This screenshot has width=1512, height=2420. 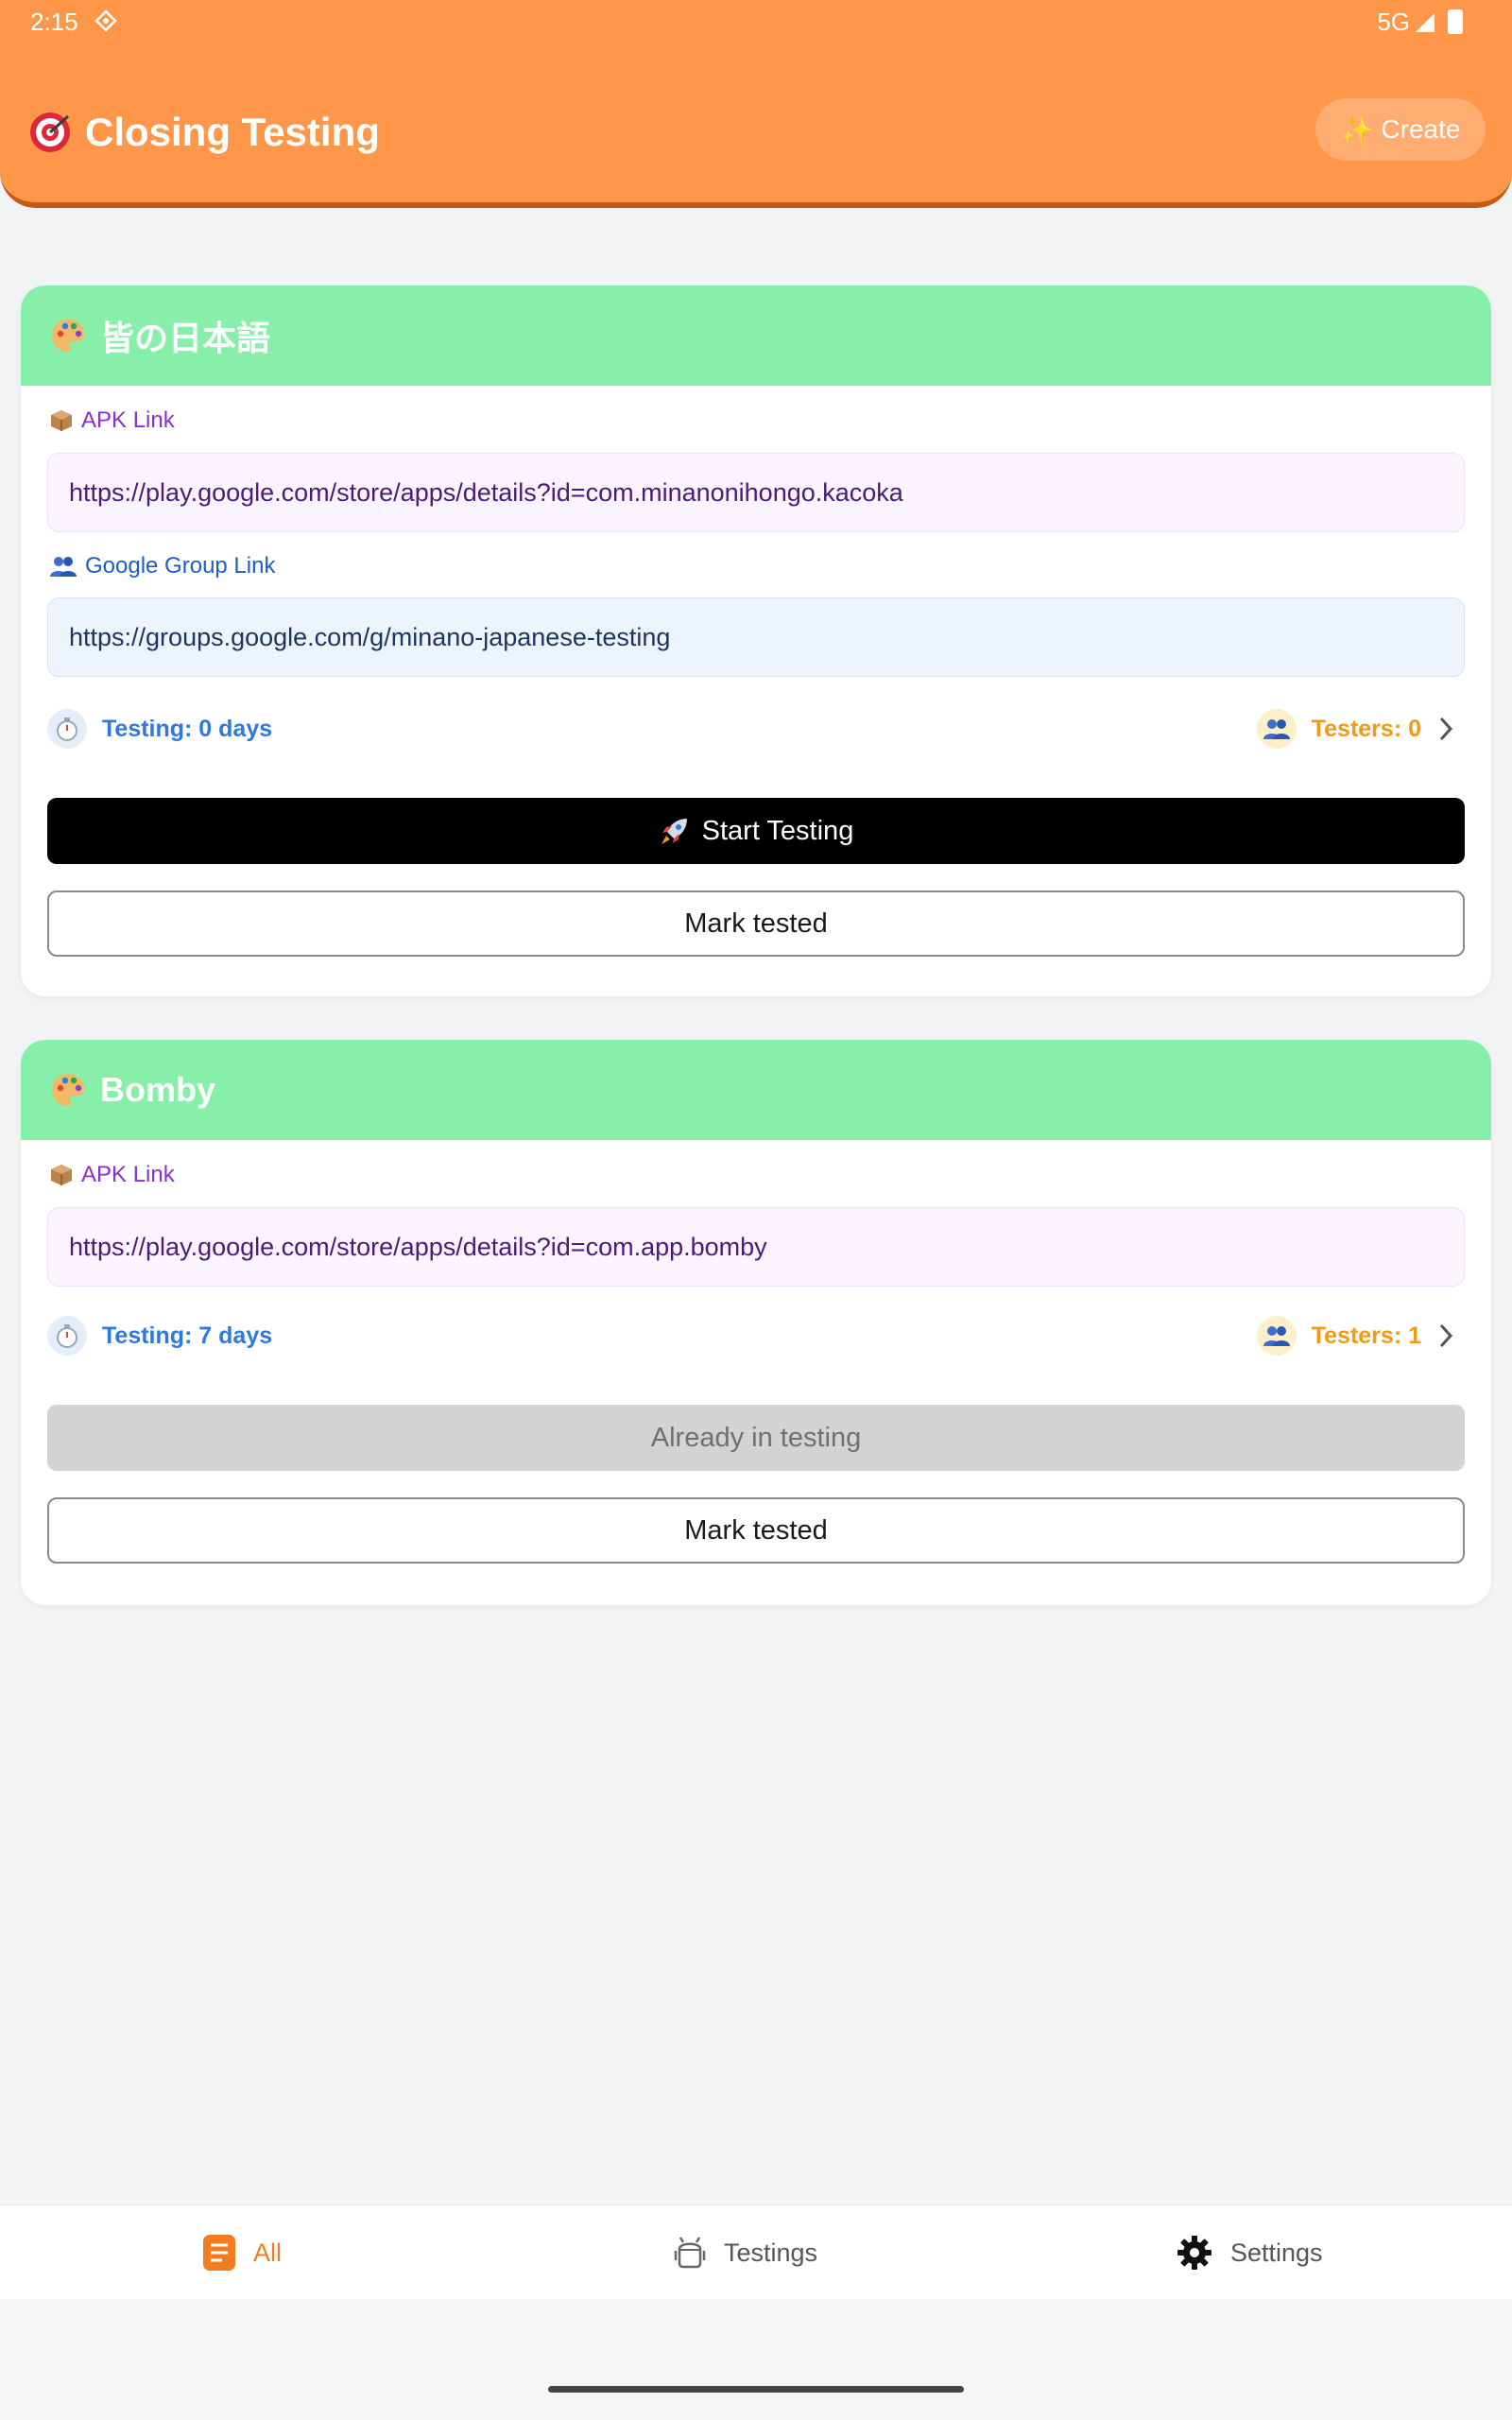 I want to click on network-type: 5G, so click(x=1393, y=22).